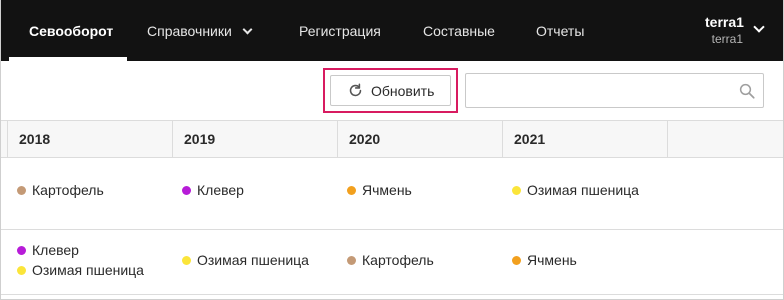 The width and height of the screenshot is (784, 300). I want to click on nav-item-label: Отчеты, so click(560, 31).